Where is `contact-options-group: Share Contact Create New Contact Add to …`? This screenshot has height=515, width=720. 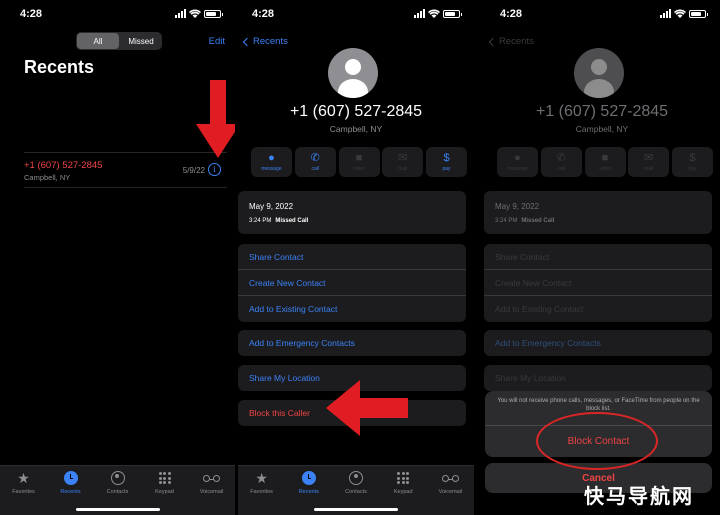 contact-options-group: Share Contact Create New Contact Add to … is located at coordinates (598, 283).